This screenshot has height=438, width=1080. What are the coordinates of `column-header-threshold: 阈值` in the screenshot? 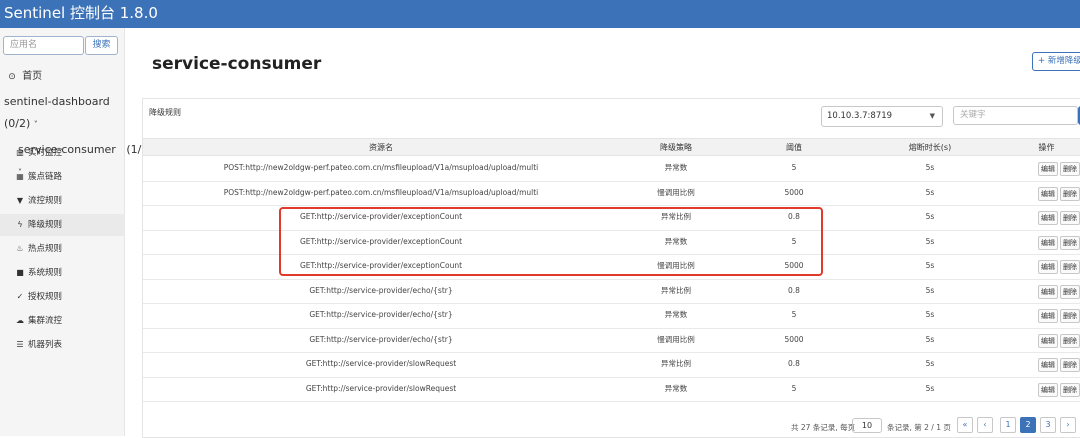 It's located at (794, 147).